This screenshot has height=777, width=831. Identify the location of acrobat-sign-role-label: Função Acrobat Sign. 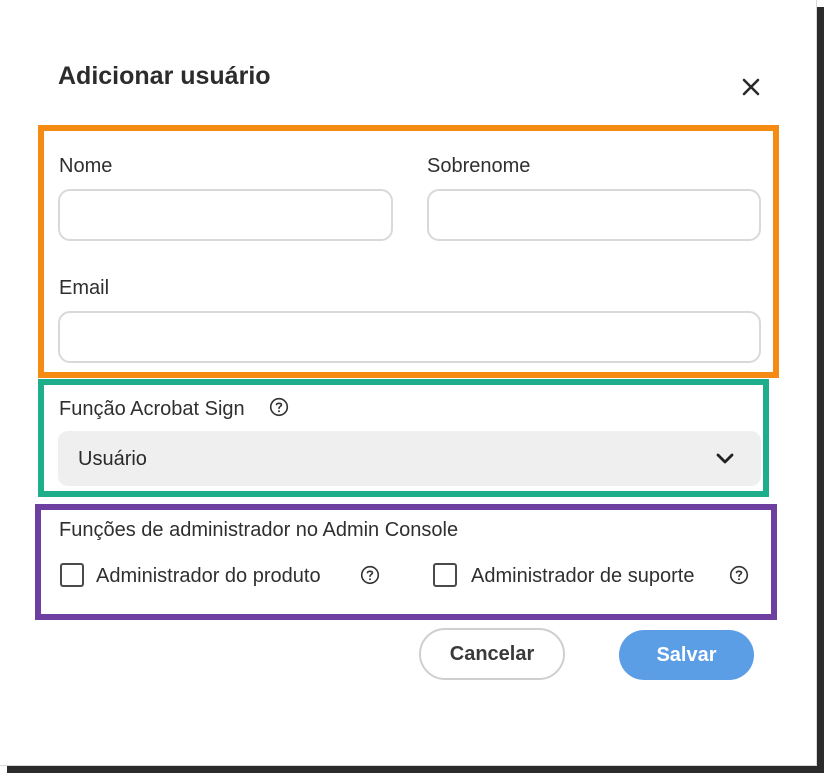
(152, 409).